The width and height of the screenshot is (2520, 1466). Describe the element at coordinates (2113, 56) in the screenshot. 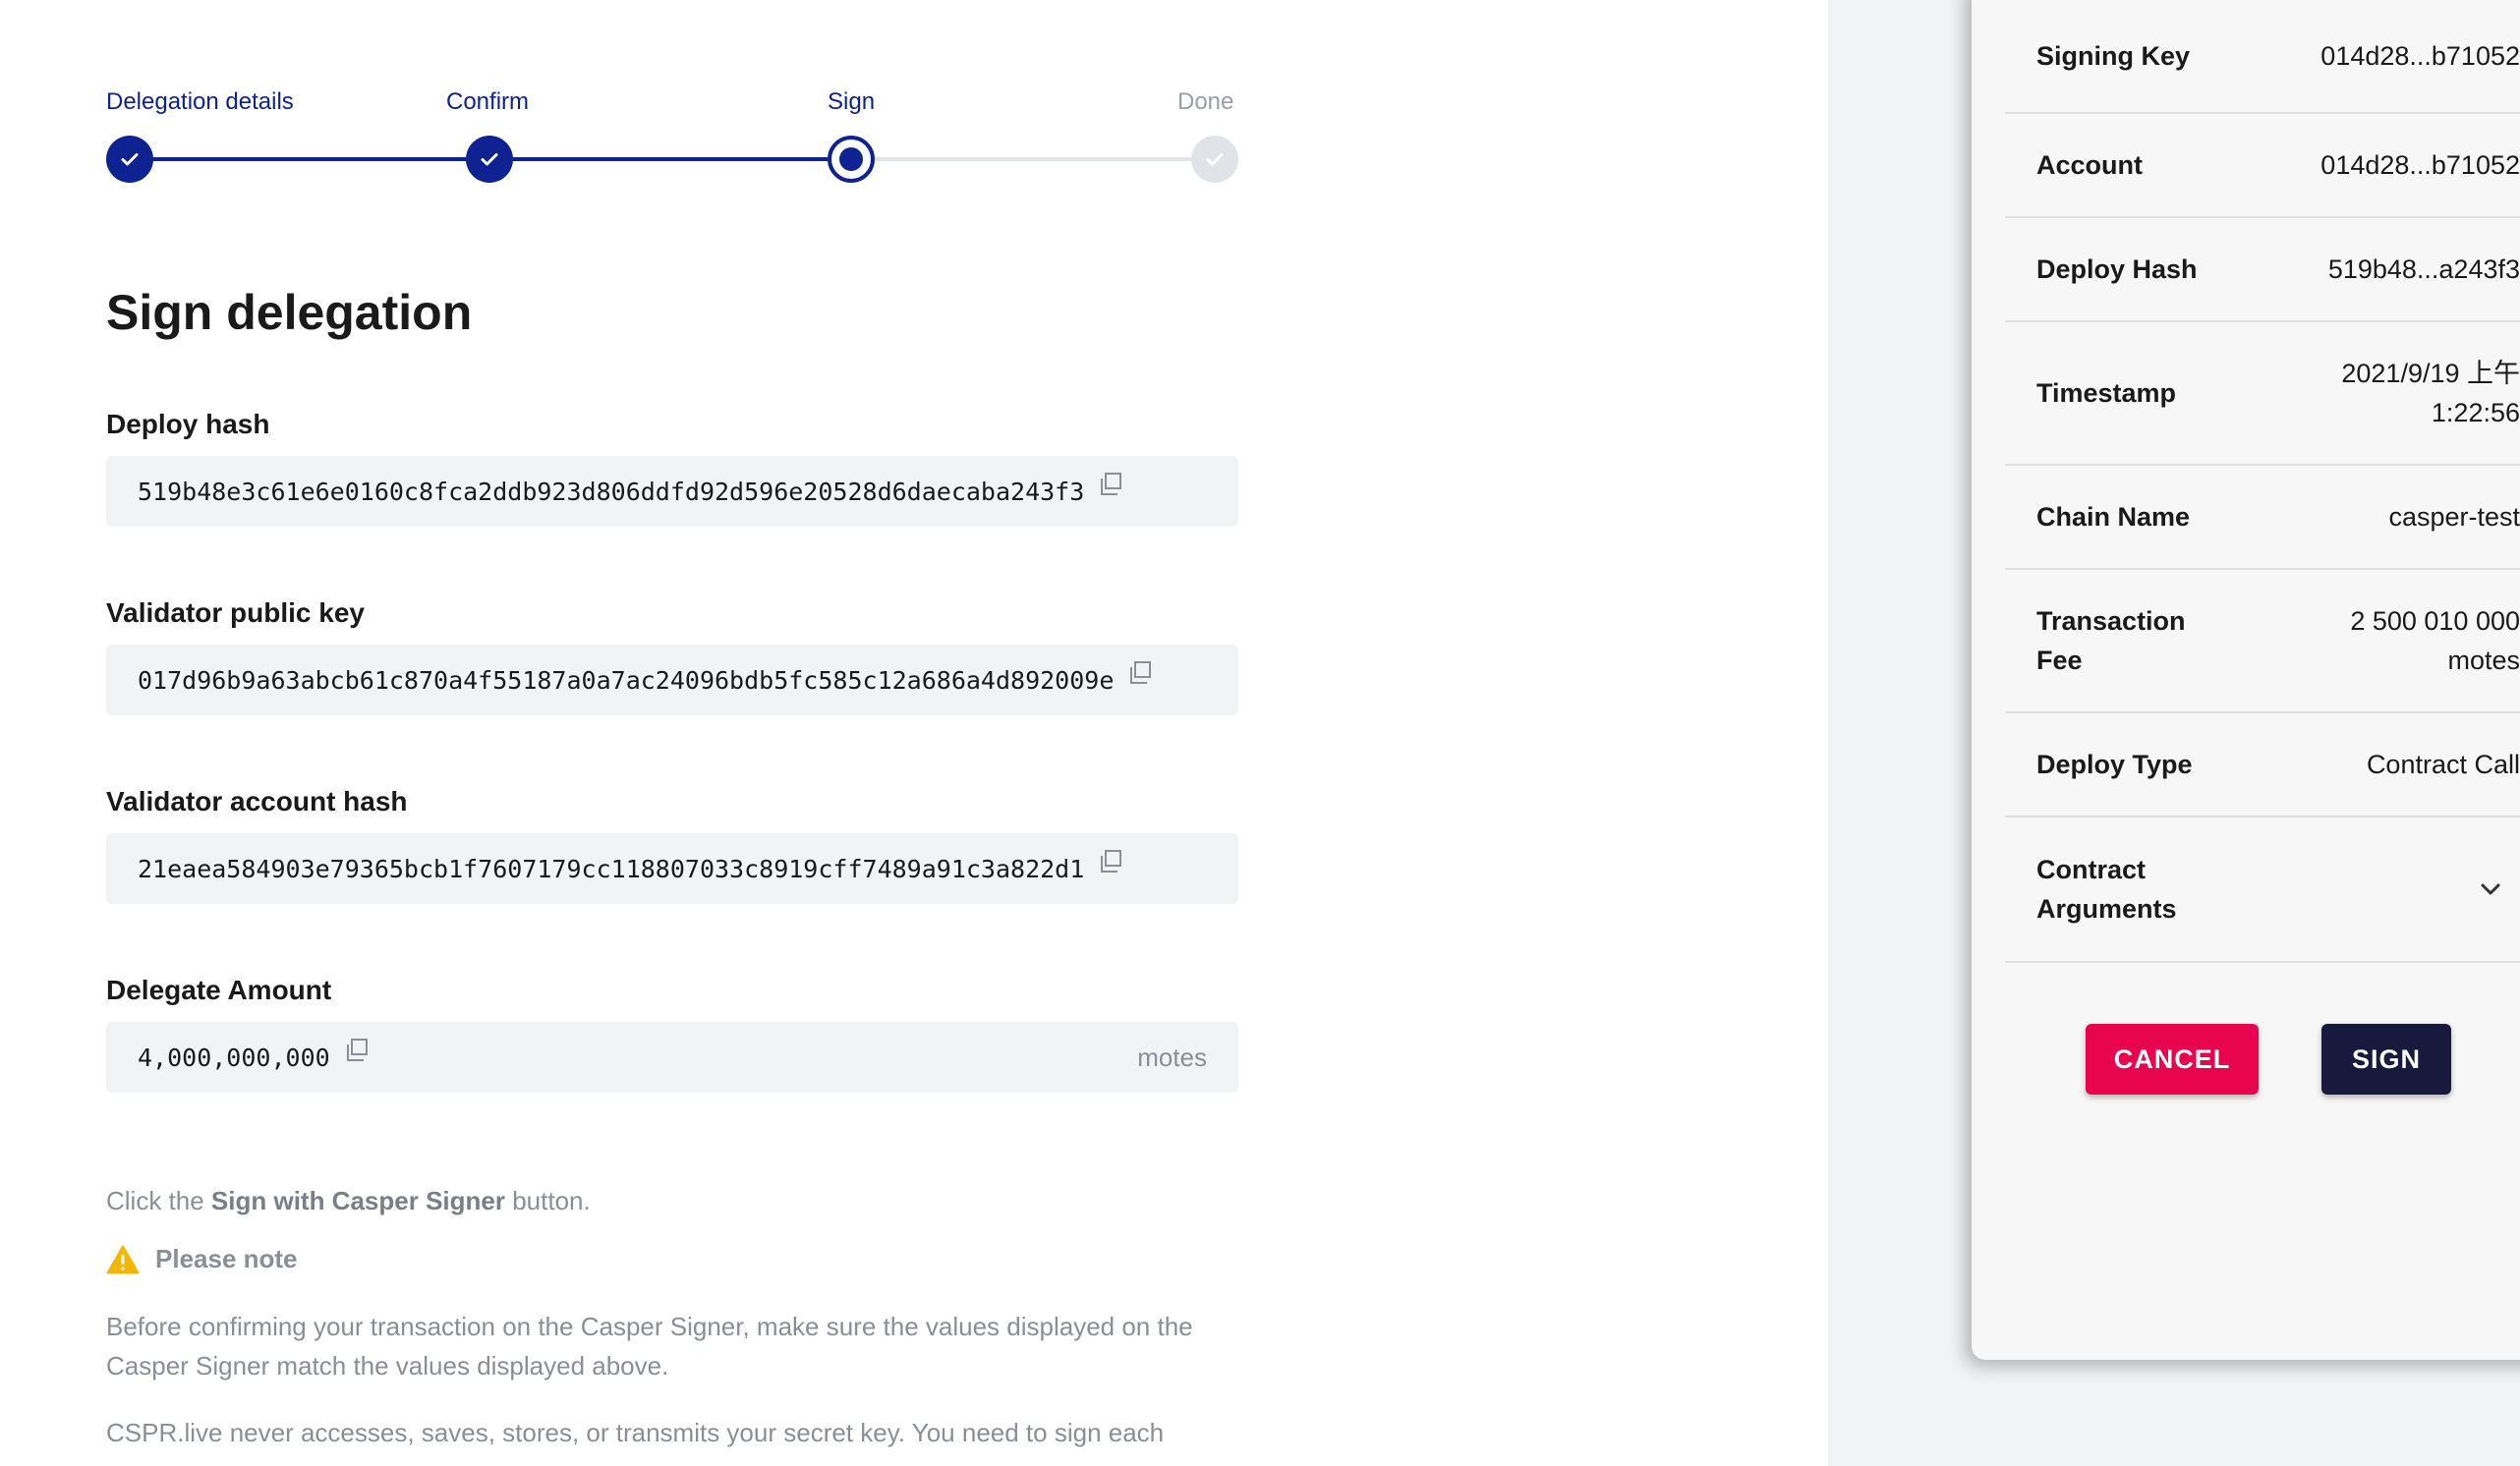

I see `signing-key-label: Signing Key` at that location.